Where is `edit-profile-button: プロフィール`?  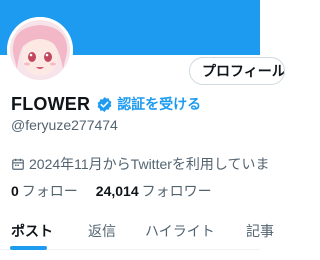
edit-profile-button: プロフィール is located at coordinates (237, 71).